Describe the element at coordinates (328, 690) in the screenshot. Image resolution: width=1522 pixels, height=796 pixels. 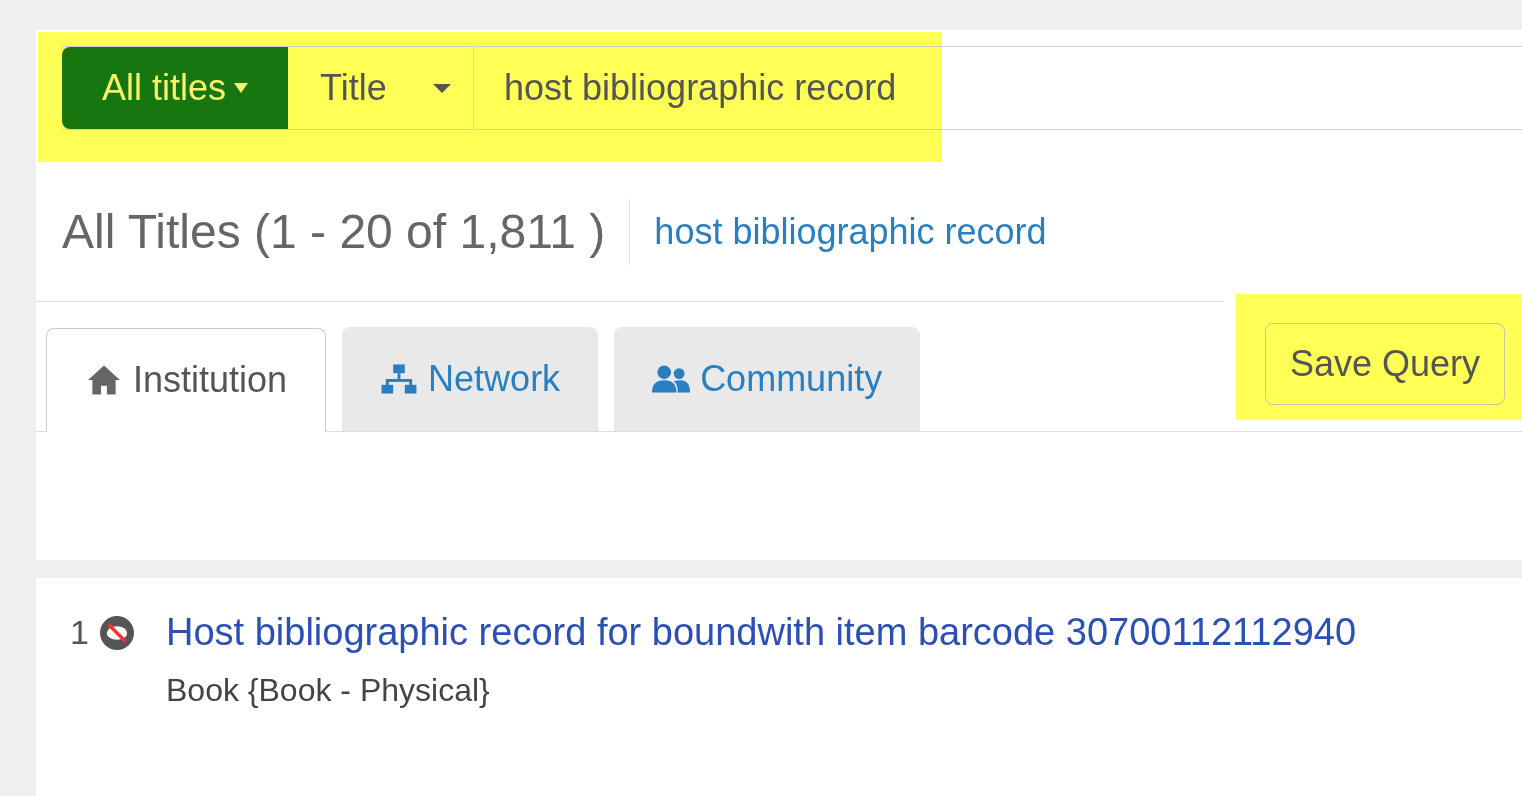
I see `result-type: Book {Book - Physical}` at that location.